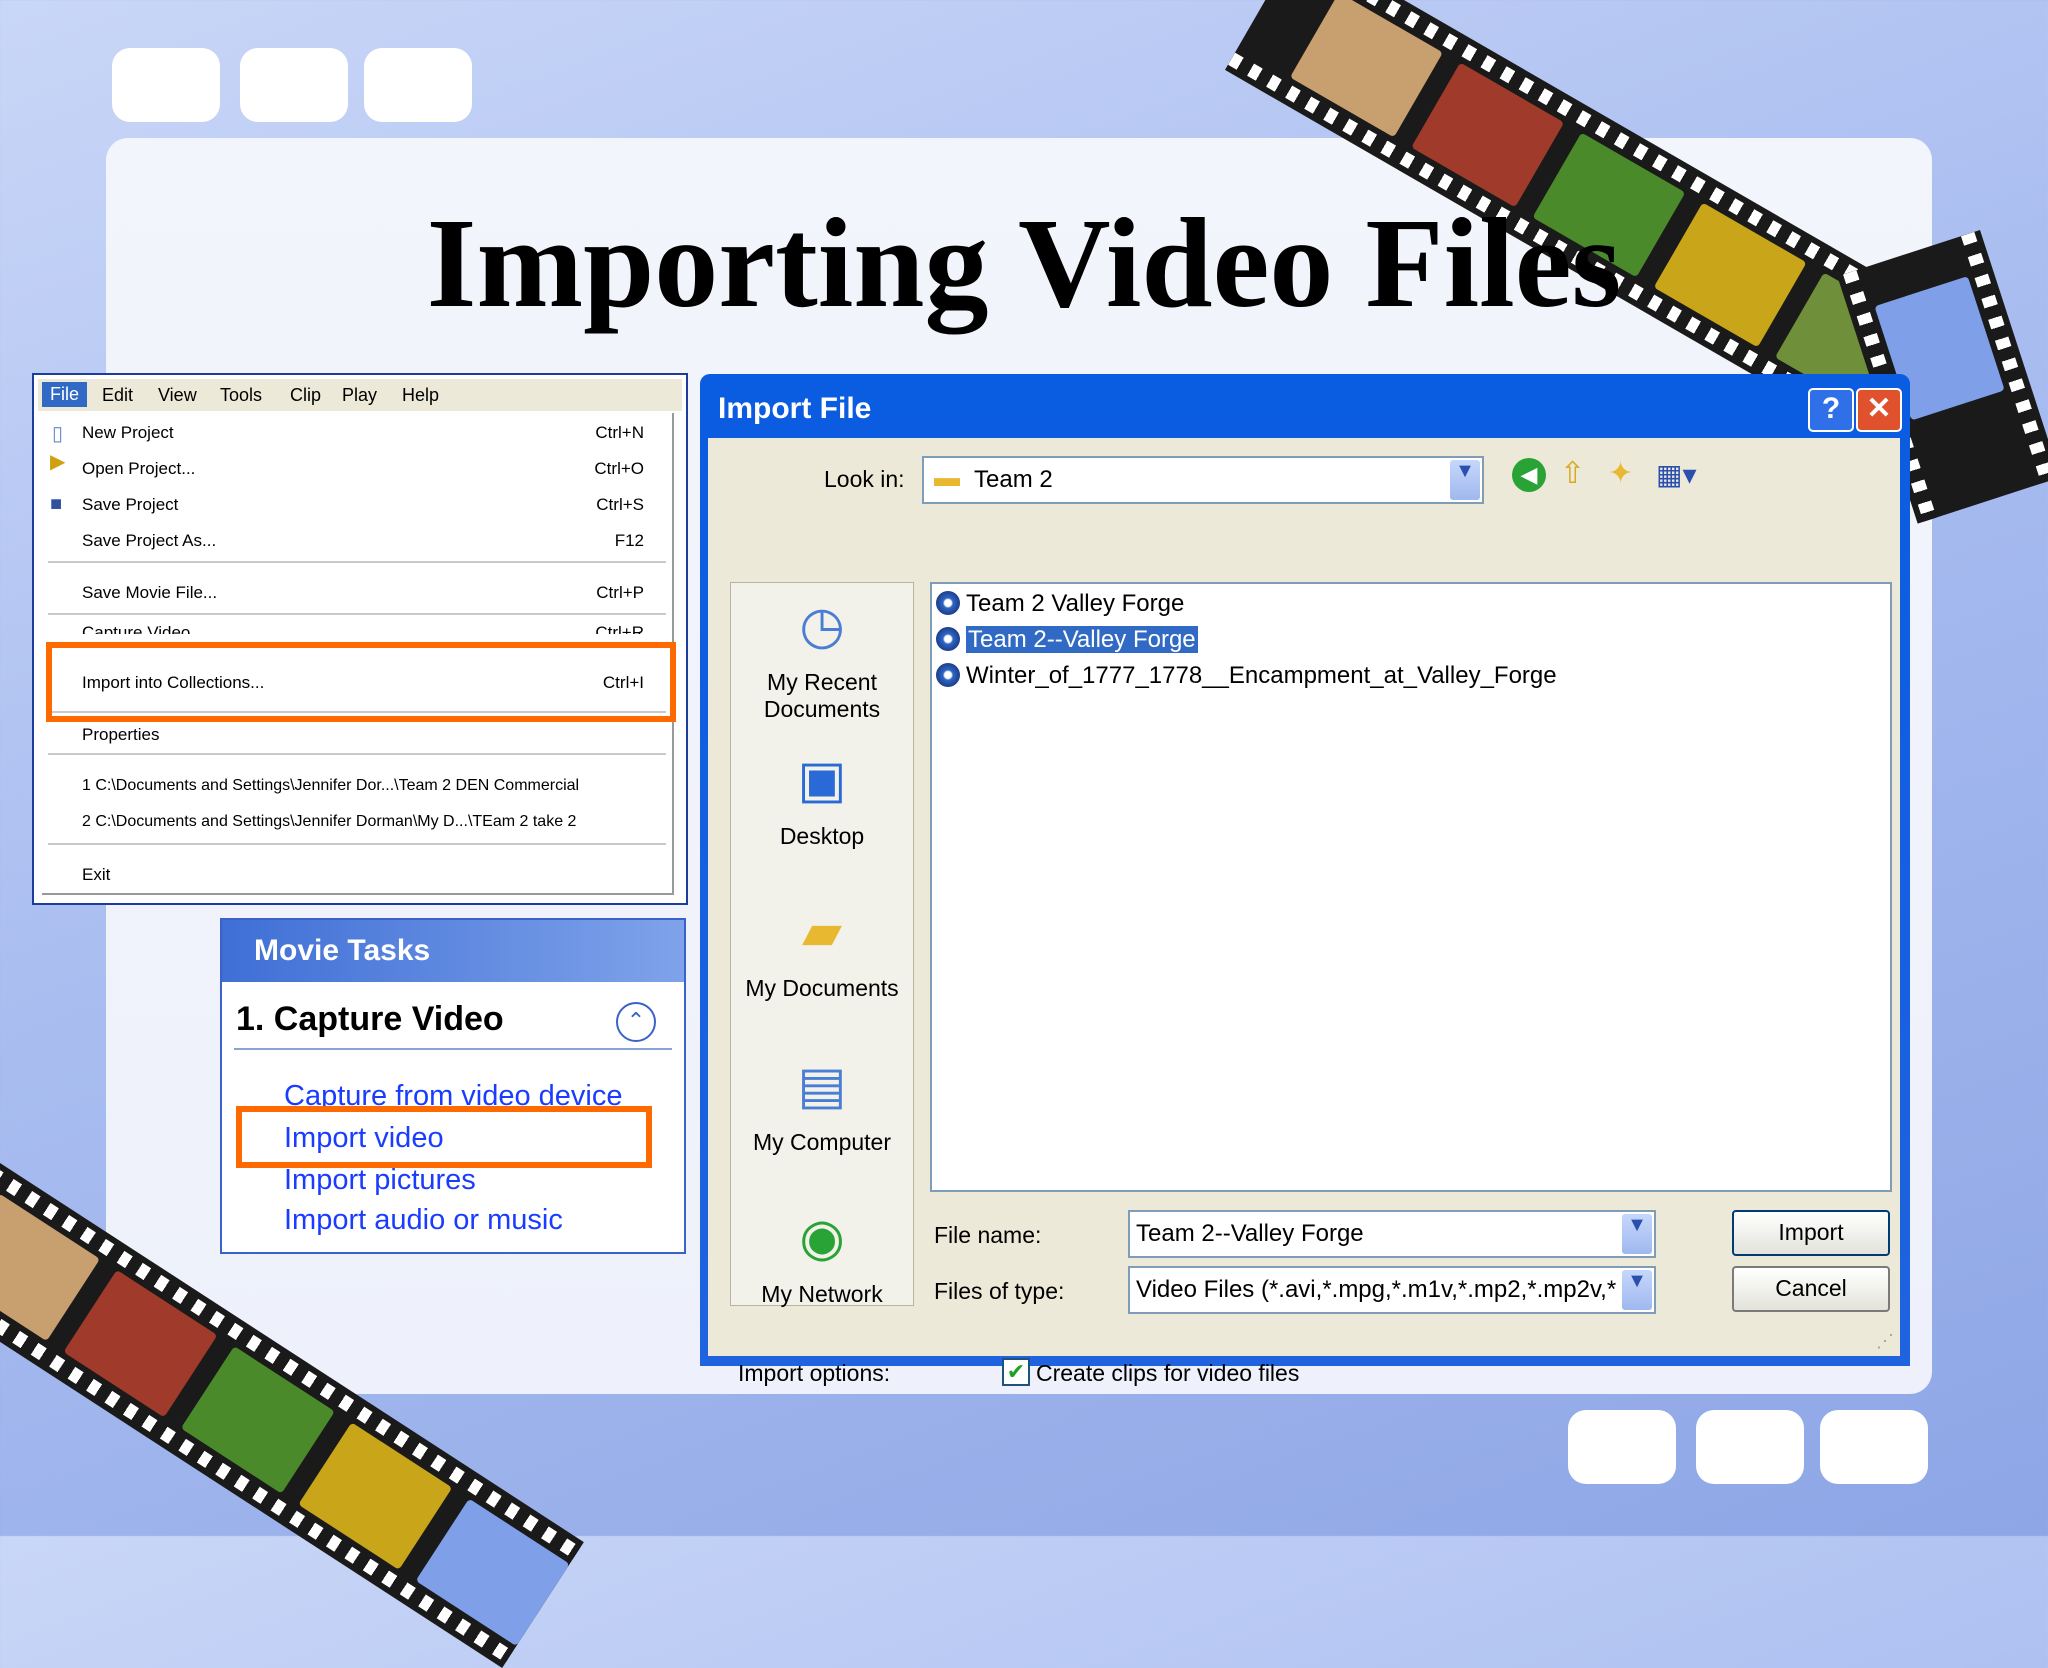 The height and width of the screenshot is (1668, 2048). I want to click on menu-play: Play, so click(359, 395).